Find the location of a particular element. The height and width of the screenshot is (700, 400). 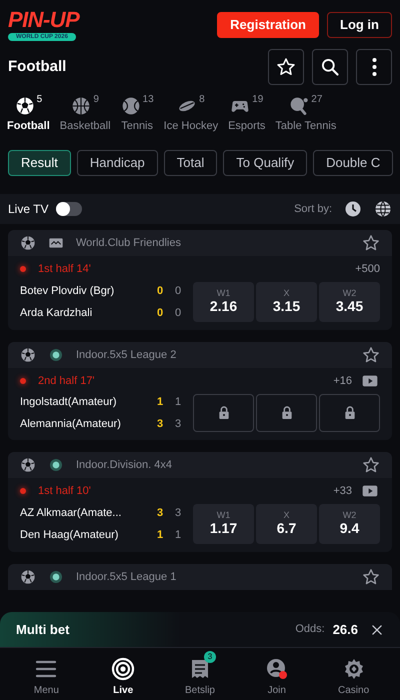

match-time: 2nd half 17' is located at coordinates (67, 381).